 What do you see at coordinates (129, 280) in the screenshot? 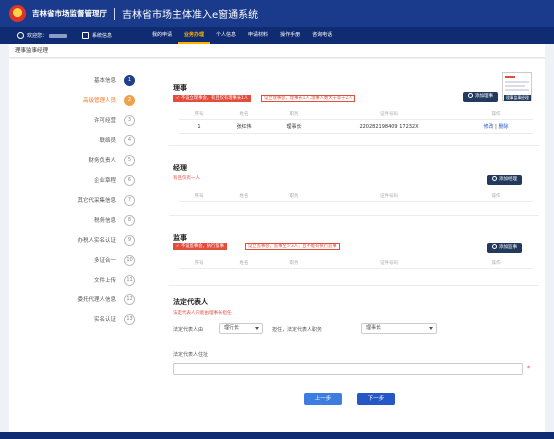
I see `step-number: 11` at bounding box center [129, 280].